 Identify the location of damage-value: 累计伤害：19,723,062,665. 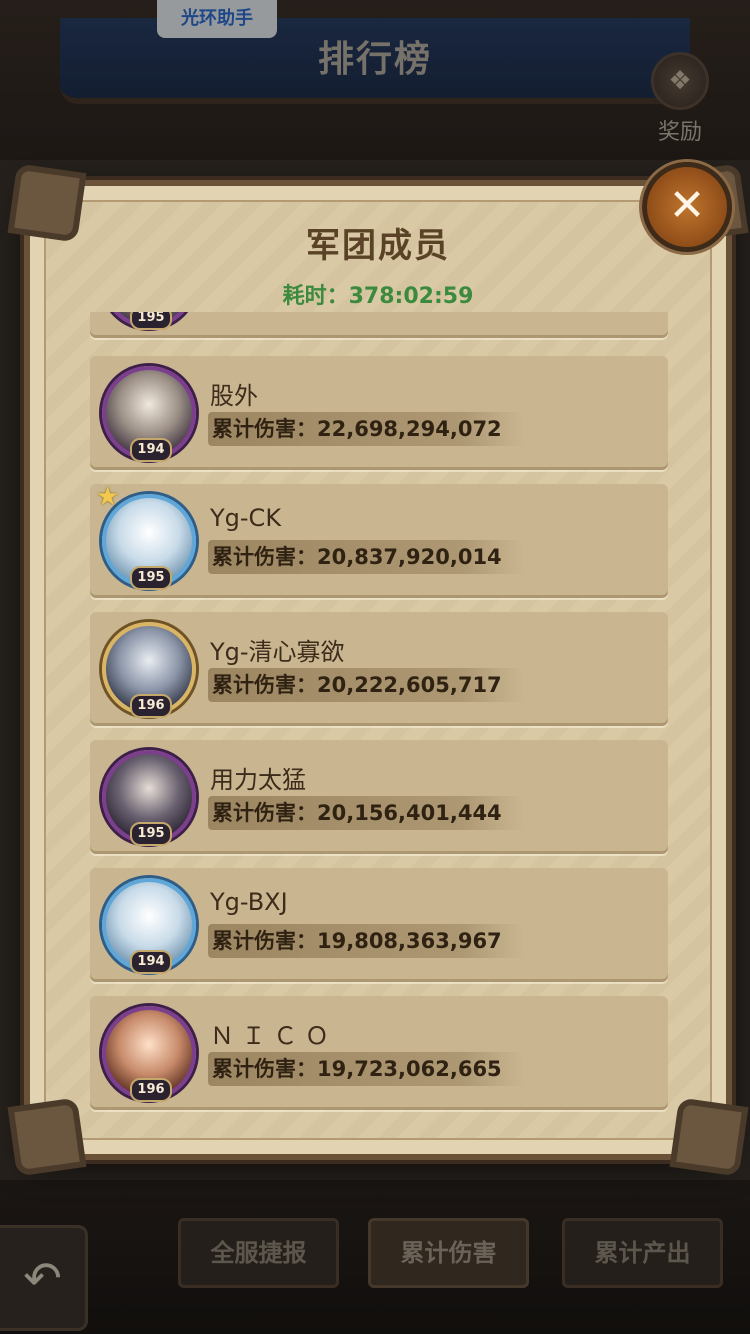
(366, 1069).